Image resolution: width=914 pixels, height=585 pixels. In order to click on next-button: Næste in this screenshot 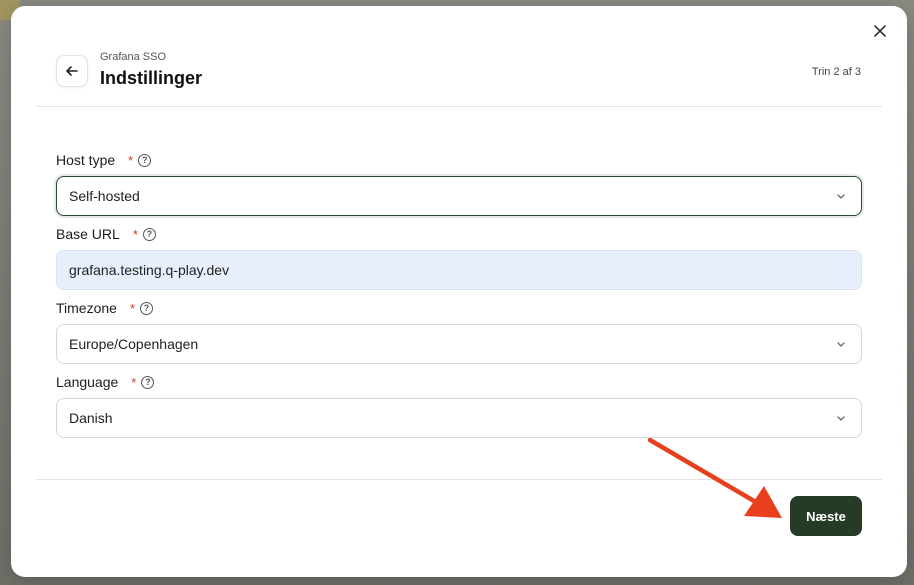, I will do `click(826, 516)`.